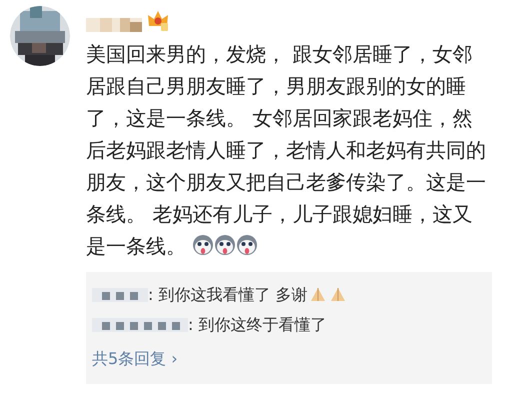 Image resolution: width=505 pixels, height=411 pixels. I want to click on reply-text: : 到你这终于看懂了, so click(257, 325).